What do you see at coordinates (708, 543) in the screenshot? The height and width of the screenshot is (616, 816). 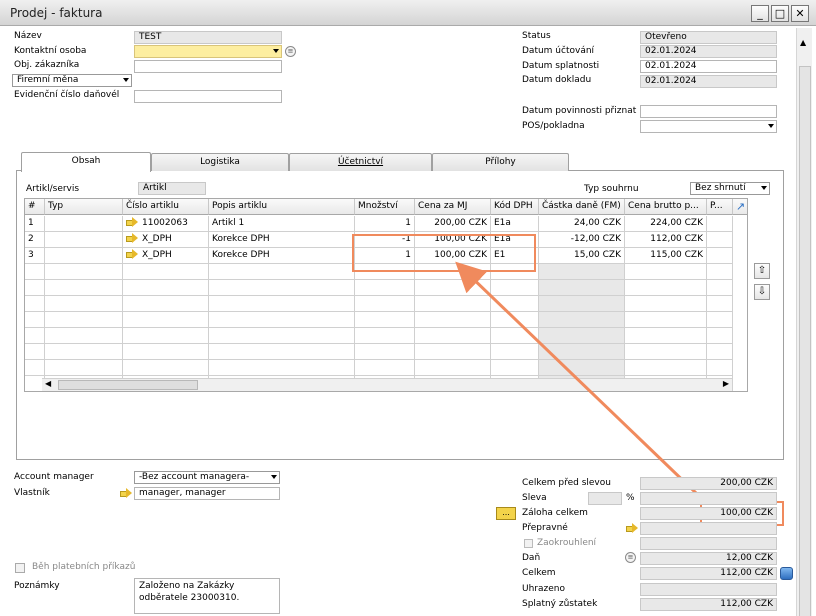 I see `rounding-field` at bounding box center [708, 543].